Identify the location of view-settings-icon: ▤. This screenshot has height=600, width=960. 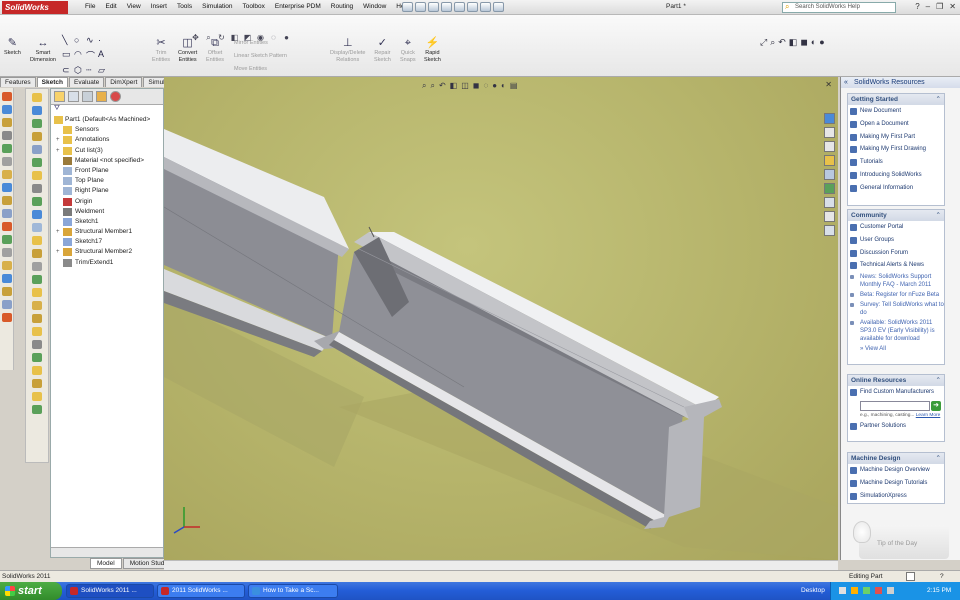
(514, 86).